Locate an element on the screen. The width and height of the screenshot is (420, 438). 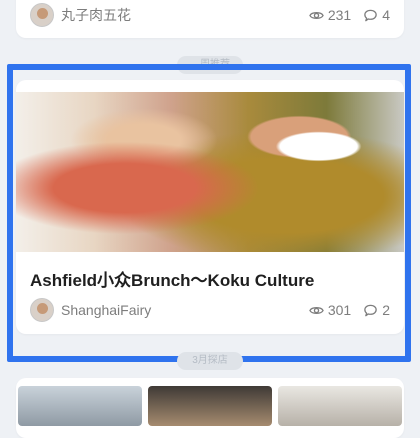
views-count: 301 is located at coordinates (339, 310).